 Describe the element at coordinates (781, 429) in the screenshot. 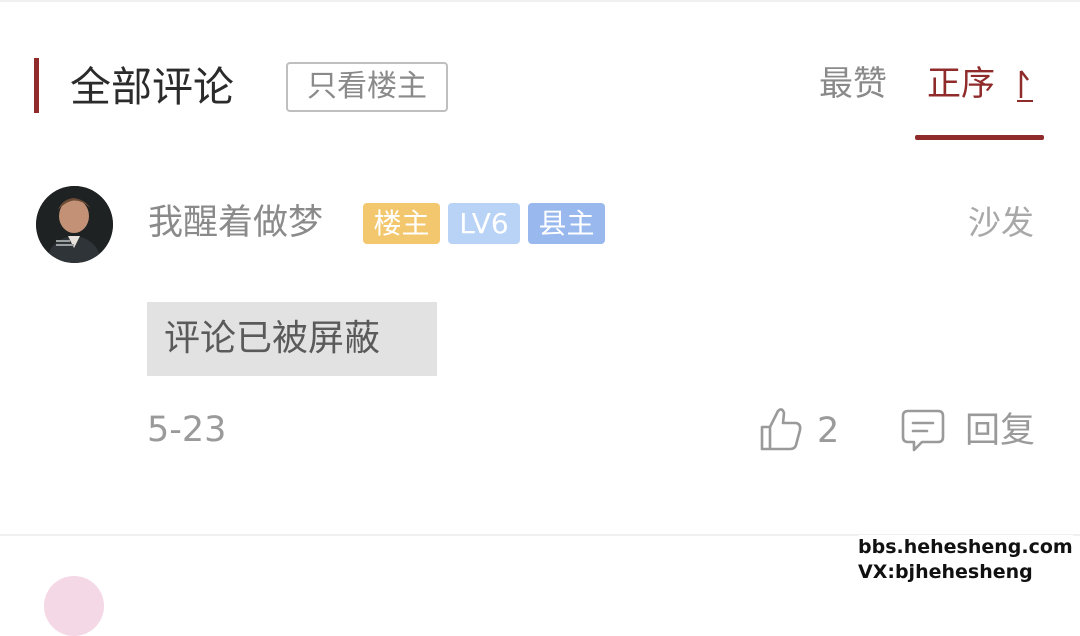

I see `thumbs-up-icon` at that location.